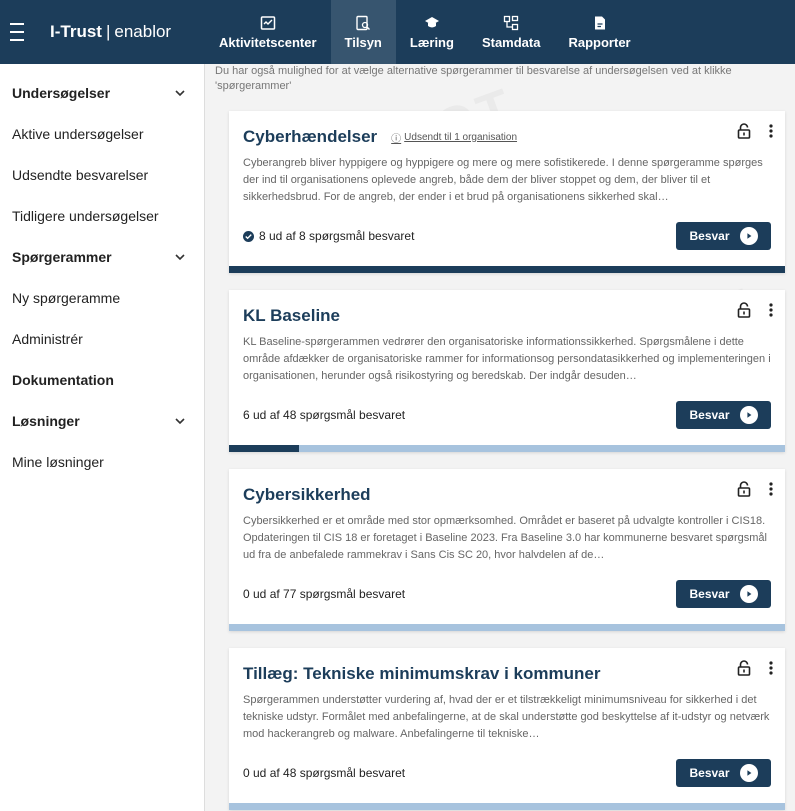 This screenshot has width=795, height=811. Describe the element at coordinates (268, 22) in the screenshot. I see `activity-icon` at that location.